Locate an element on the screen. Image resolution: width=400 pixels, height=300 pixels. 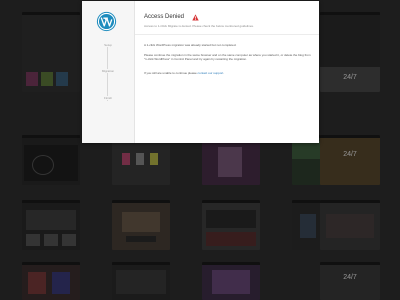
step-migration: Migration is located at coordinates (108, 71).